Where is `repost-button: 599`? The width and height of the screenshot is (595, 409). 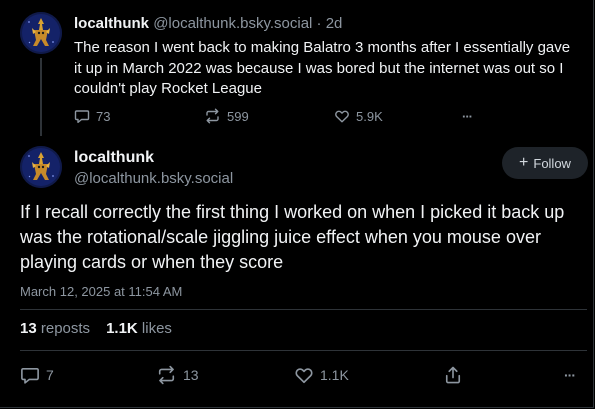 repost-button: 599 is located at coordinates (226, 116).